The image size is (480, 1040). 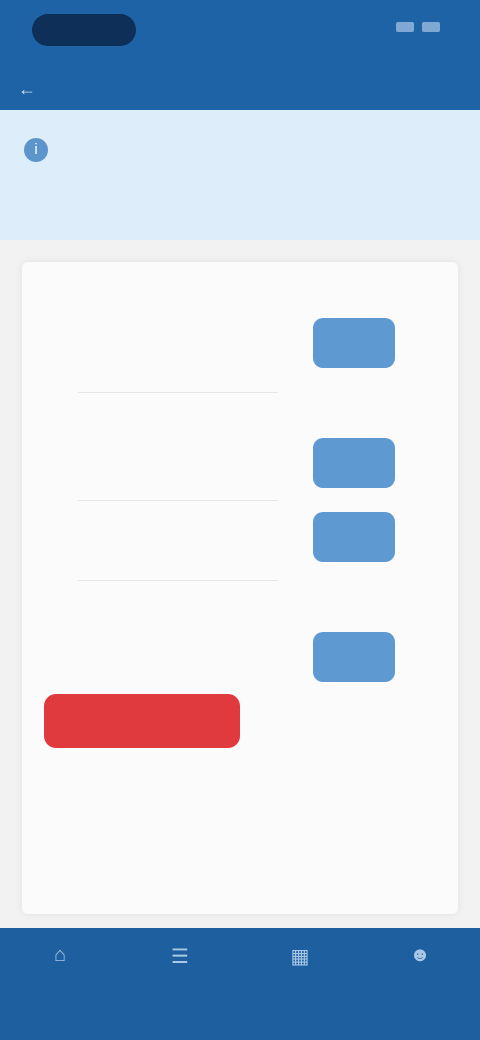 What do you see at coordinates (420, 955) in the screenshot?
I see `user-icon: ☻` at bounding box center [420, 955].